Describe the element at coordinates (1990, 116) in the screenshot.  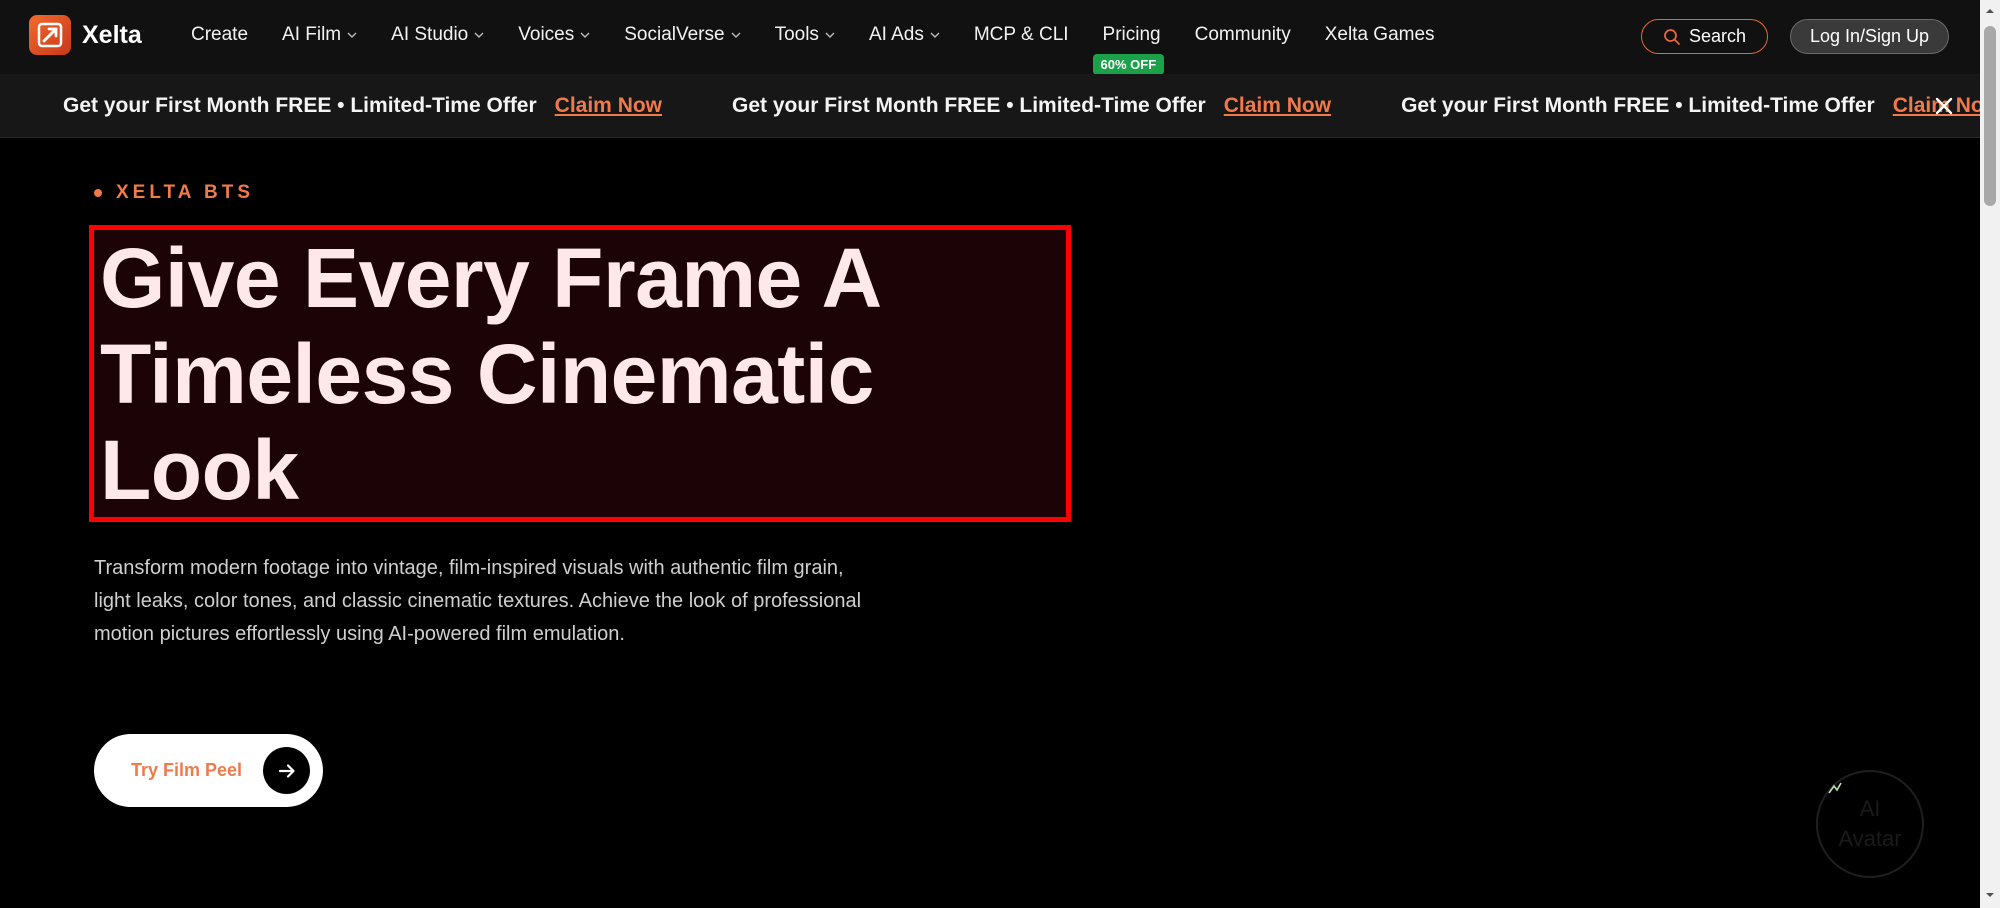
I see `scrollbar-thumb` at that location.